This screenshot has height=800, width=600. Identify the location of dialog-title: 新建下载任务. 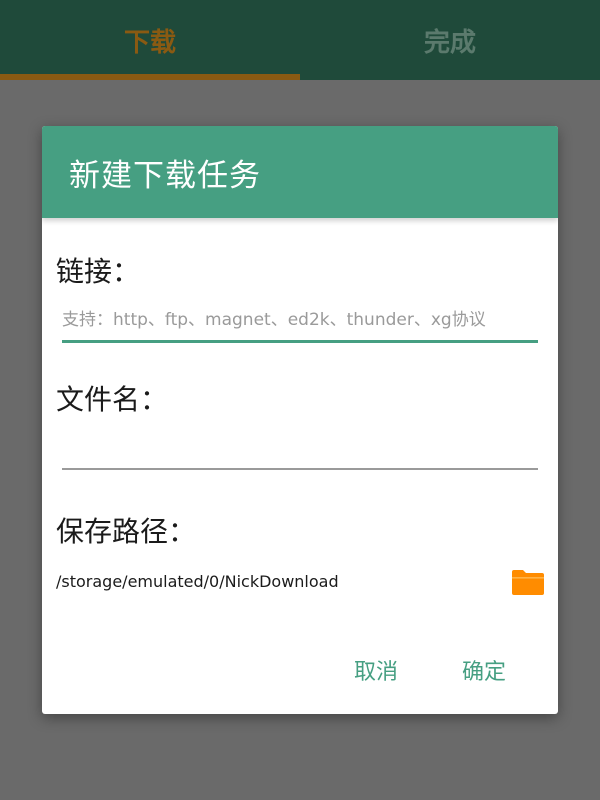
(165, 175).